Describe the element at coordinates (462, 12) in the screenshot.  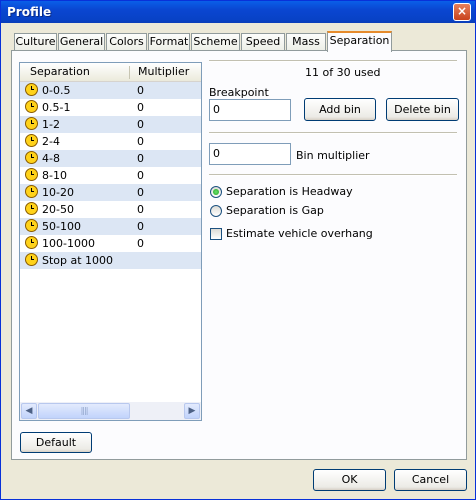
I see `close-button: ×` at that location.